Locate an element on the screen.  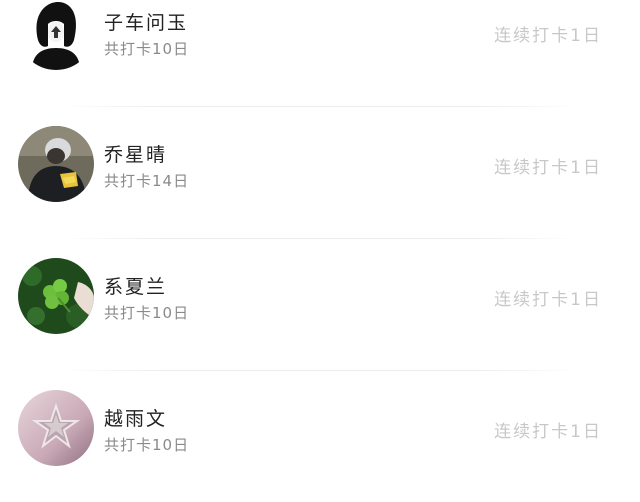
user-name: 乔星晴 is located at coordinates (136, 155).